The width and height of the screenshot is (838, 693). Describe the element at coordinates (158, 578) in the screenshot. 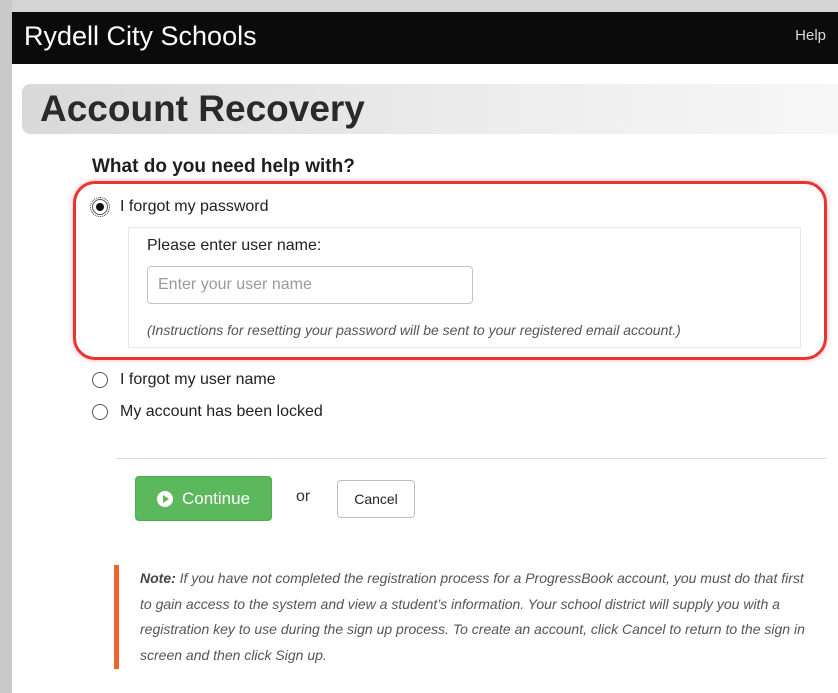

I see `note-label: Note:` at that location.